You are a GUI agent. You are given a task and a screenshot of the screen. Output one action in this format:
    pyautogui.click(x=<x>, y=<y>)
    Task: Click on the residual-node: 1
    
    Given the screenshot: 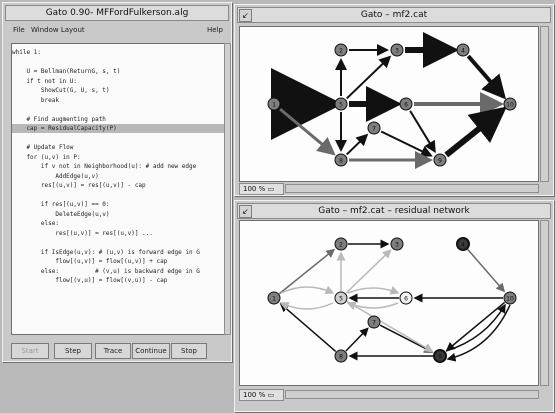 What is the action you would take?
    pyautogui.click(x=274, y=298)
    